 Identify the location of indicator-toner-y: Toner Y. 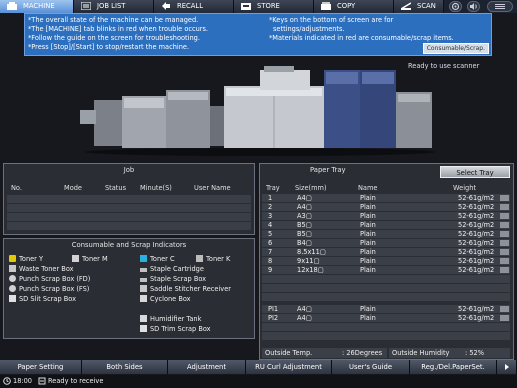
(26, 259).